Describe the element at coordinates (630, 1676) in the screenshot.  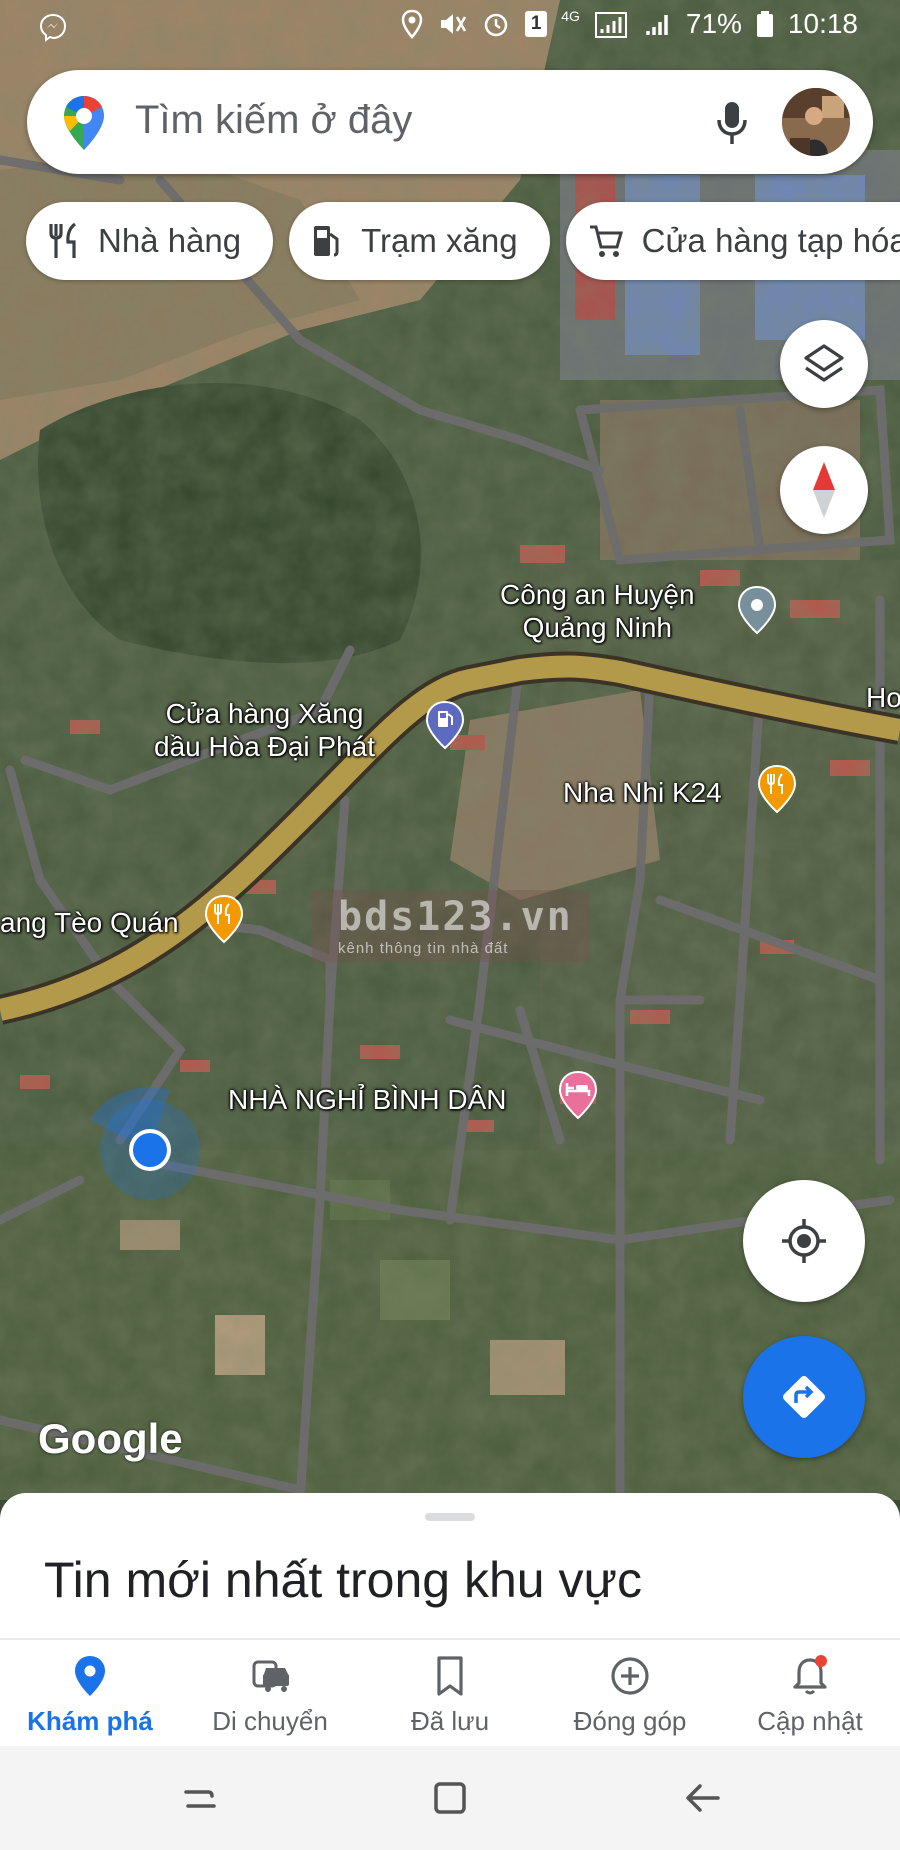
I see `add-circle-icon` at that location.